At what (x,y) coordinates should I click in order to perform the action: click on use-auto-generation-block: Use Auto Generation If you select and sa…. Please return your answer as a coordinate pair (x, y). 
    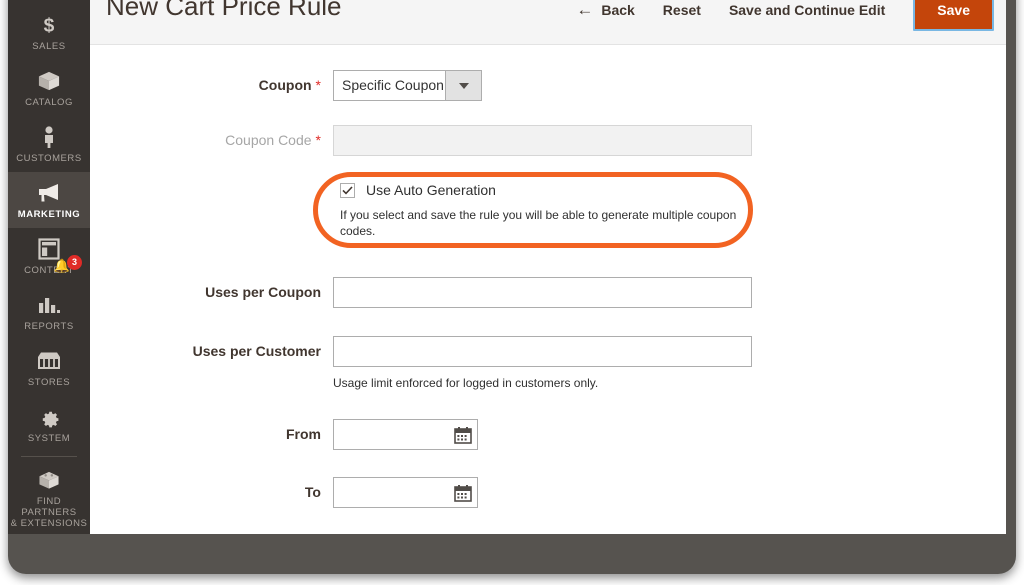
    Looking at the image, I should click on (550, 210).